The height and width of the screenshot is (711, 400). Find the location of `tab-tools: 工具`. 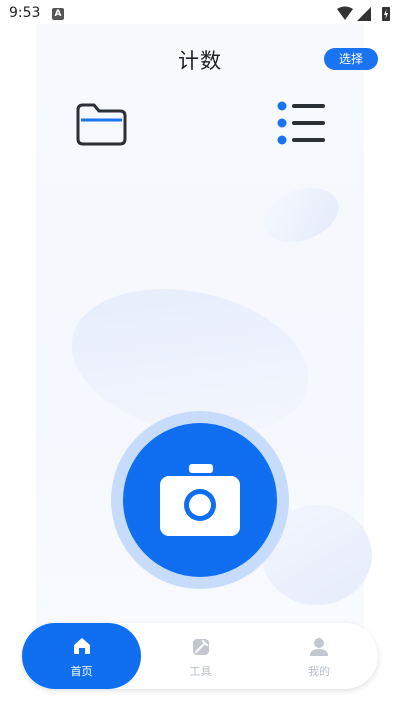

tab-tools: 工具 is located at coordinates (200, 656).